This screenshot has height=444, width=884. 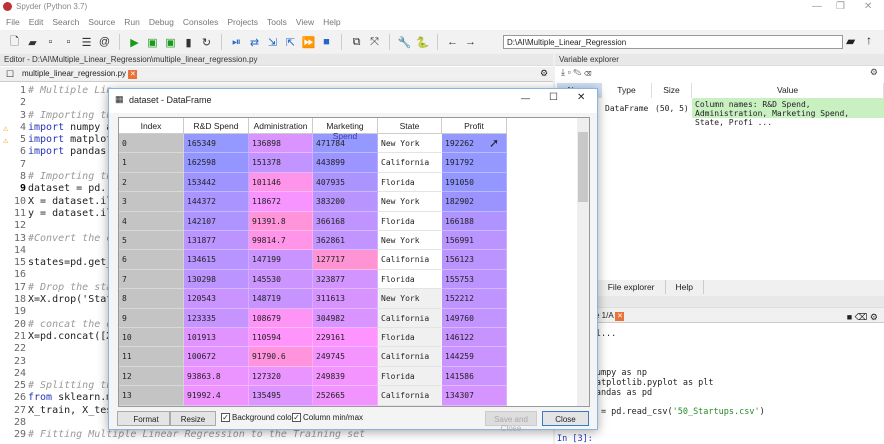 I want to click on at-icon: @, so click(x=104, y=42).